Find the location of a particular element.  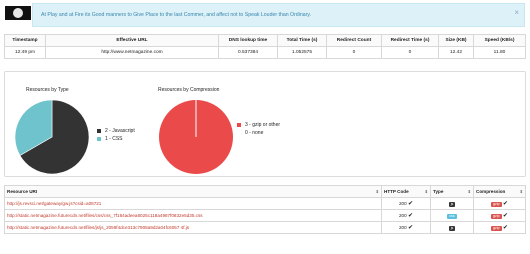

summary-redirect-count: 0 is located at coordinates (354, 52).